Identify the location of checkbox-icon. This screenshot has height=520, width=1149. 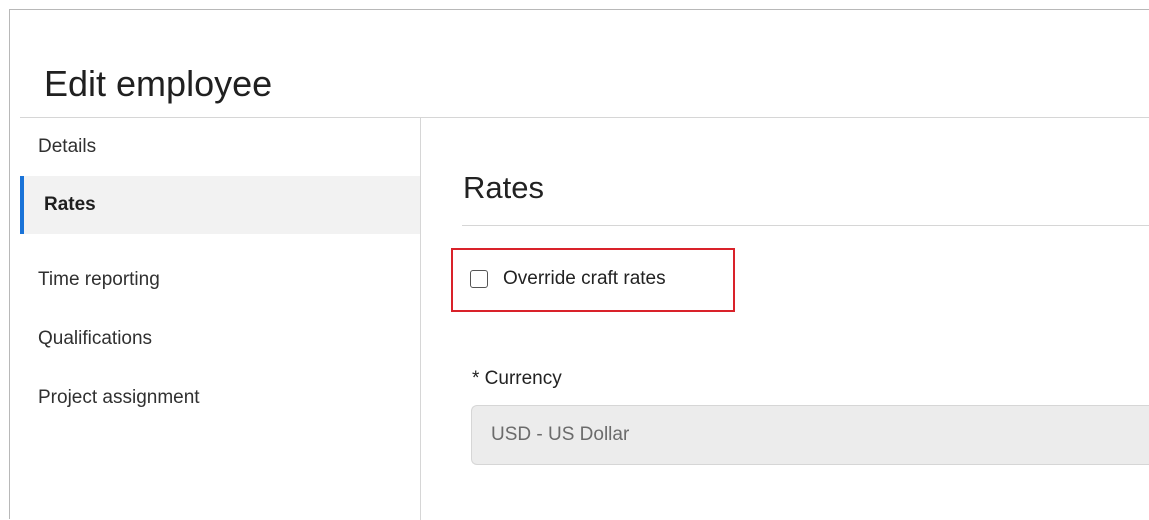
(479, 279).